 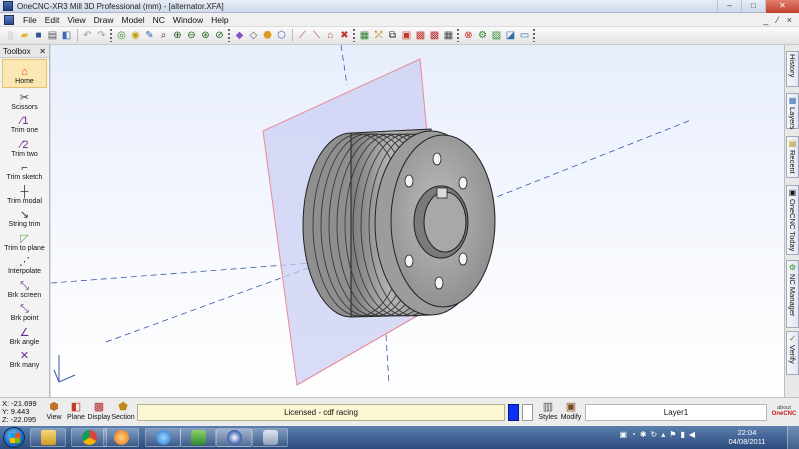 I want to click on taskbar-explorer, so click(x=48, y=437).